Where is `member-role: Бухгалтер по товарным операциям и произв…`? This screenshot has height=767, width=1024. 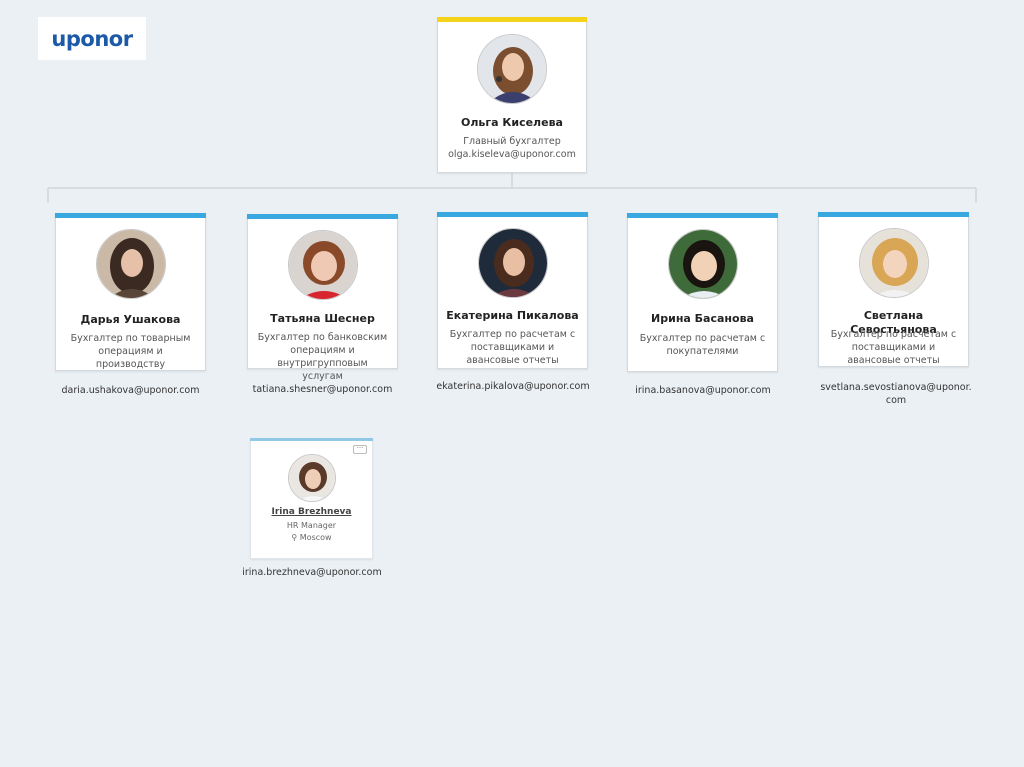 member-role: Бухгалтер по товарным операциям и произв… is located at coordinates (130, 351).